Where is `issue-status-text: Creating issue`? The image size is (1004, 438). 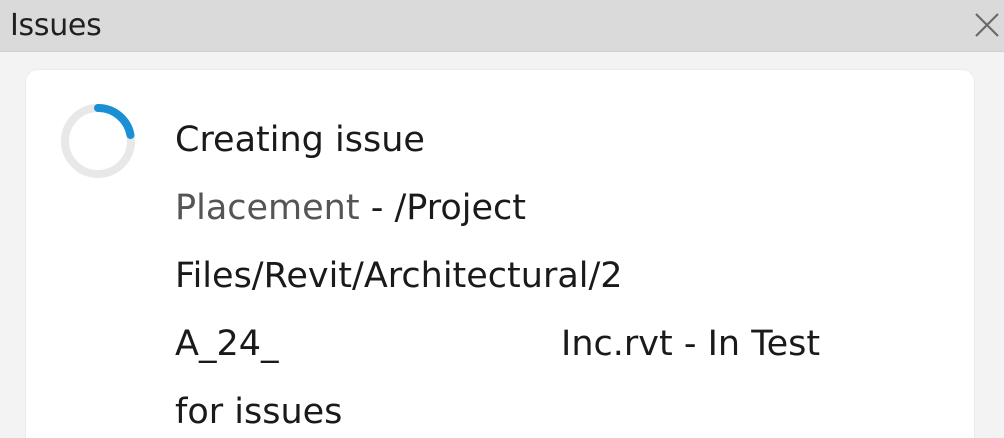 issue-status-text: Creating issue is located at coordinates (300, 140).